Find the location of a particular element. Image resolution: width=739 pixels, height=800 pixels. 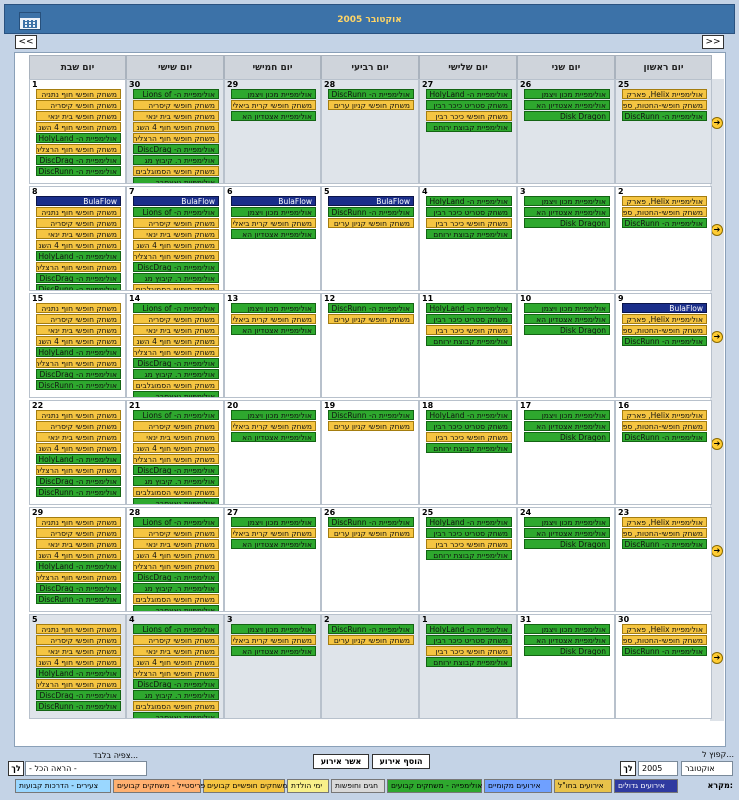

day-number: 7 is located at coordinates (175, 191).